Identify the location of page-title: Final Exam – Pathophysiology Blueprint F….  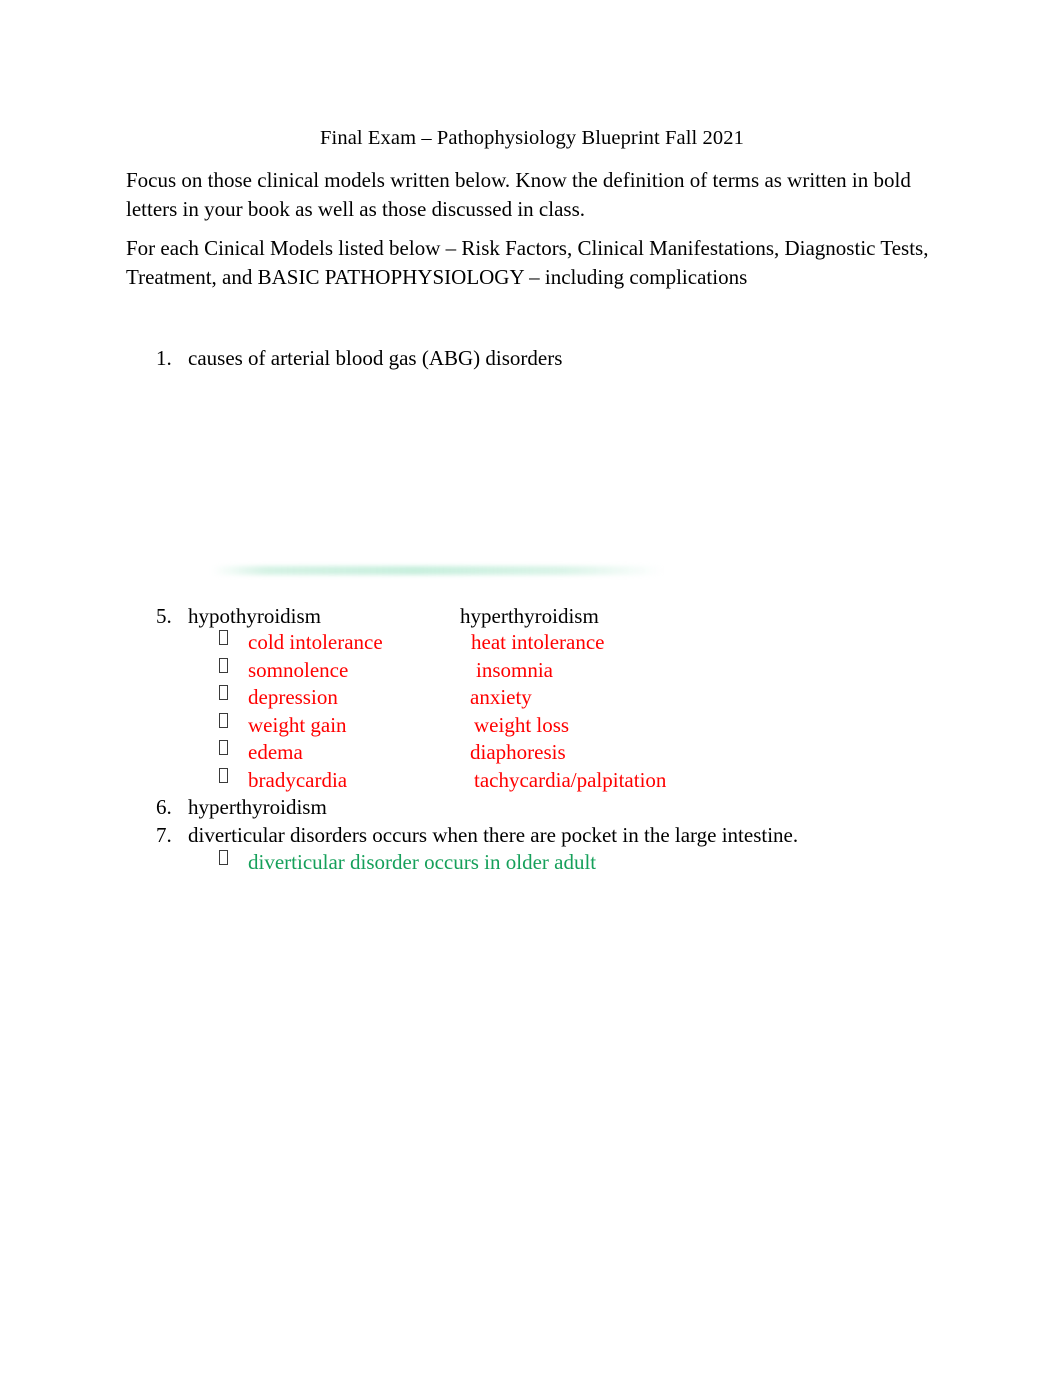
(532, 138).